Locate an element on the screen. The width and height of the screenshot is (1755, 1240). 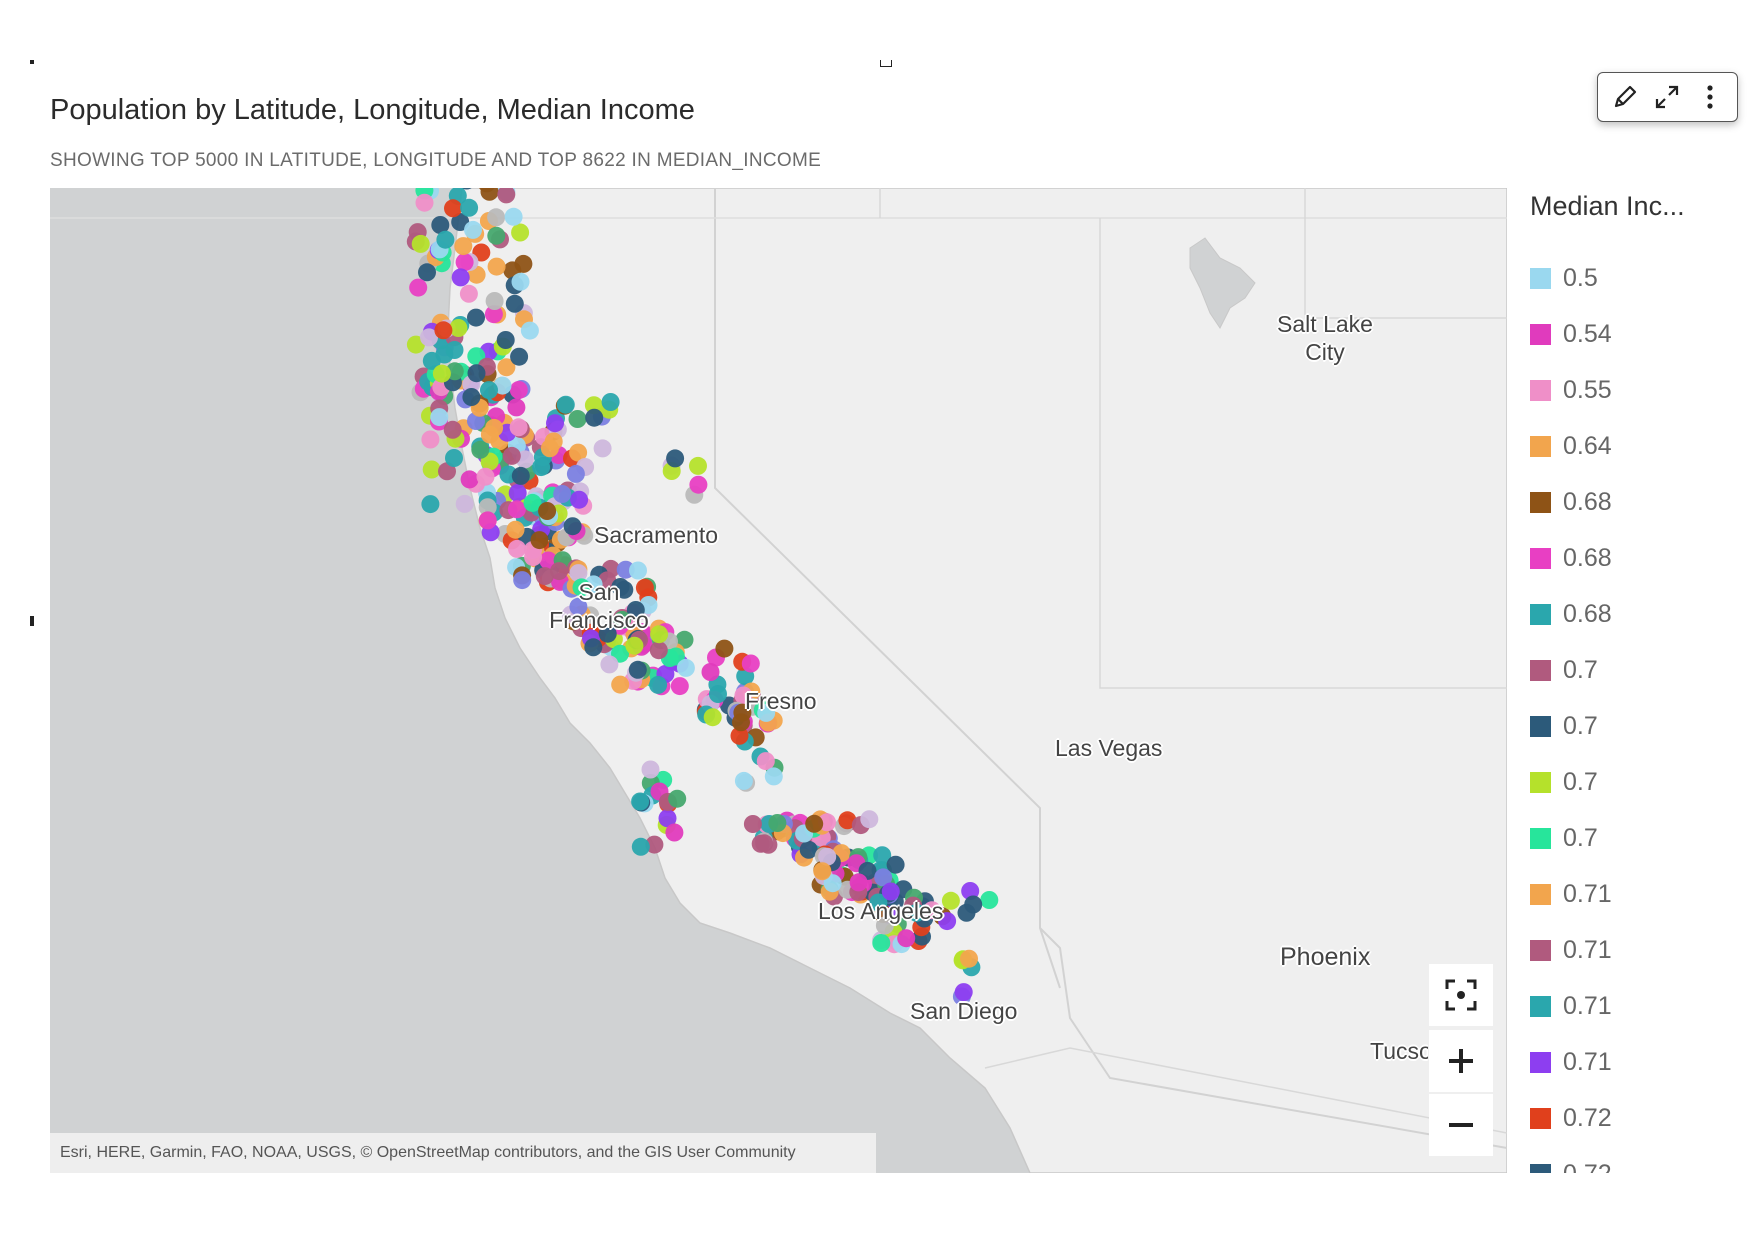
legend-item: 0.64 is located at coordinates (1640, 446).